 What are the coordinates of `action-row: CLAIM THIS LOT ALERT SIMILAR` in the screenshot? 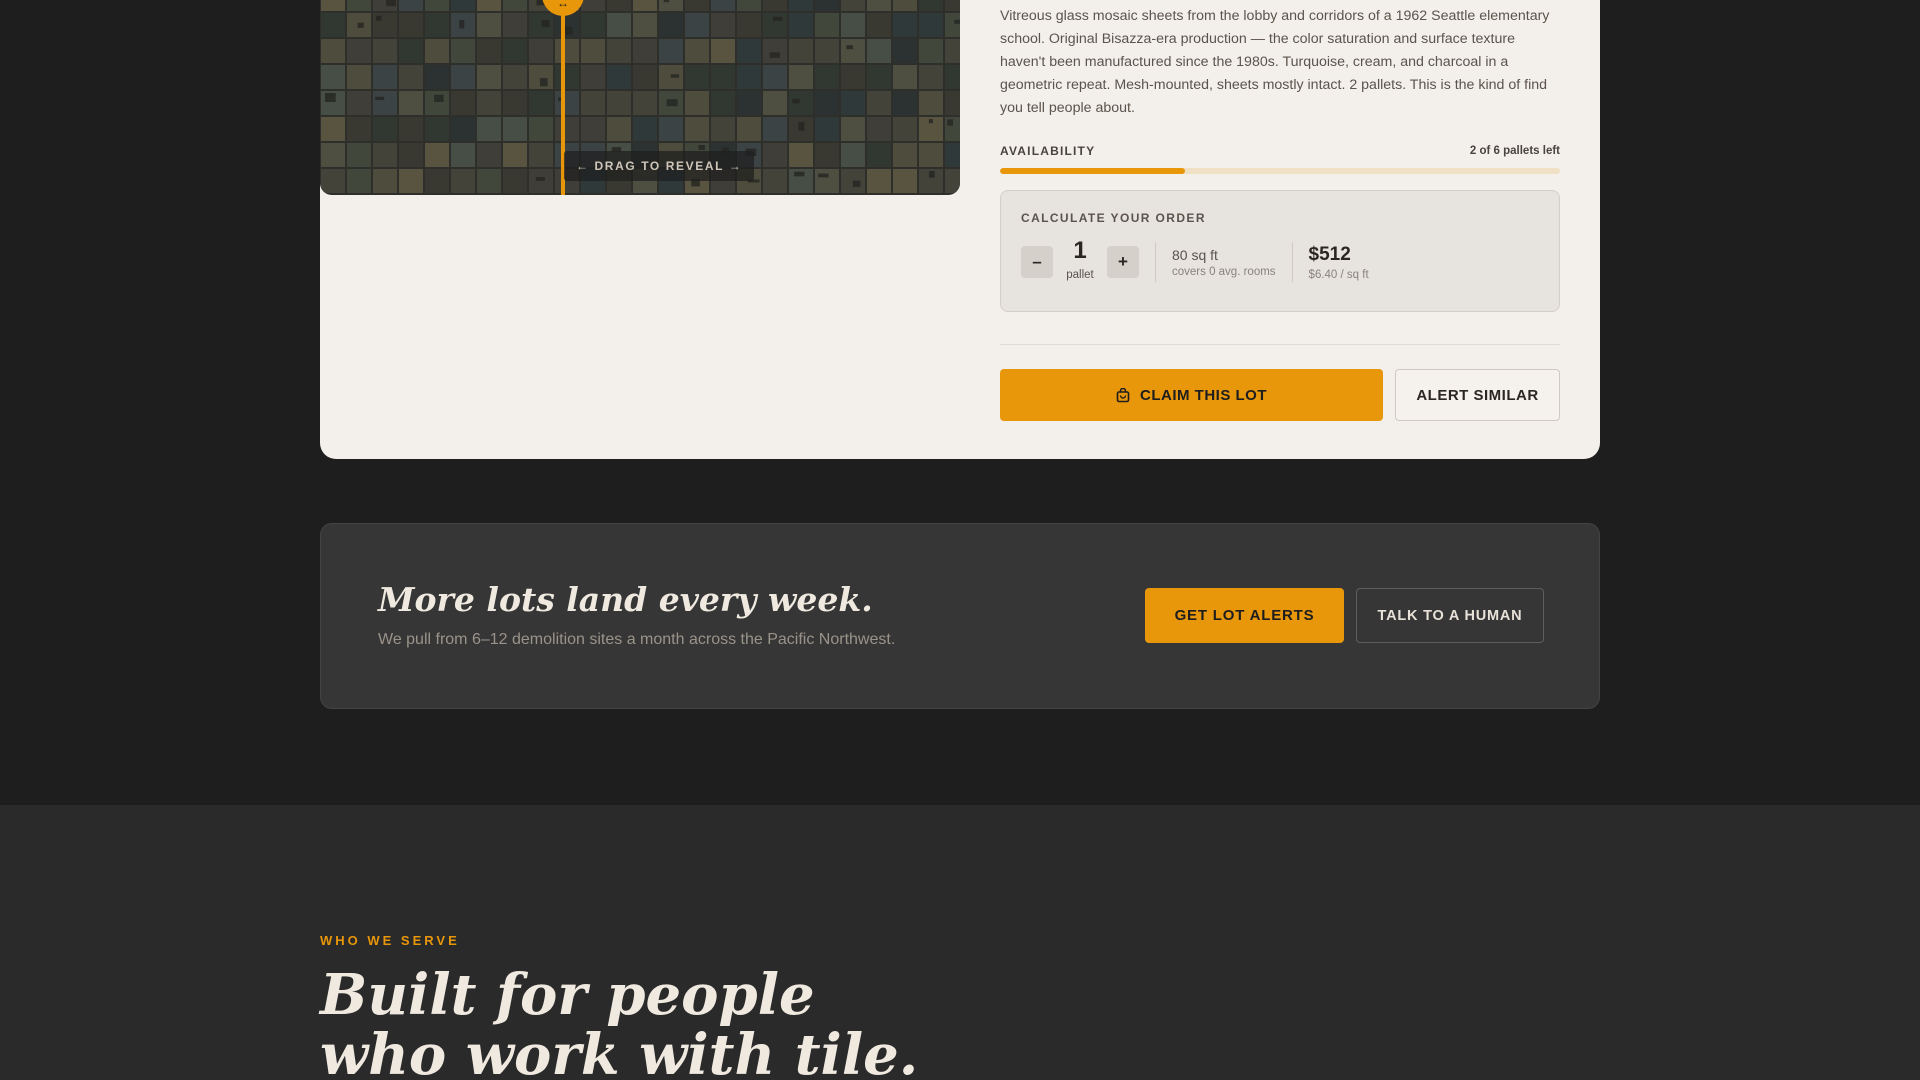 It's located at (1280, 395).